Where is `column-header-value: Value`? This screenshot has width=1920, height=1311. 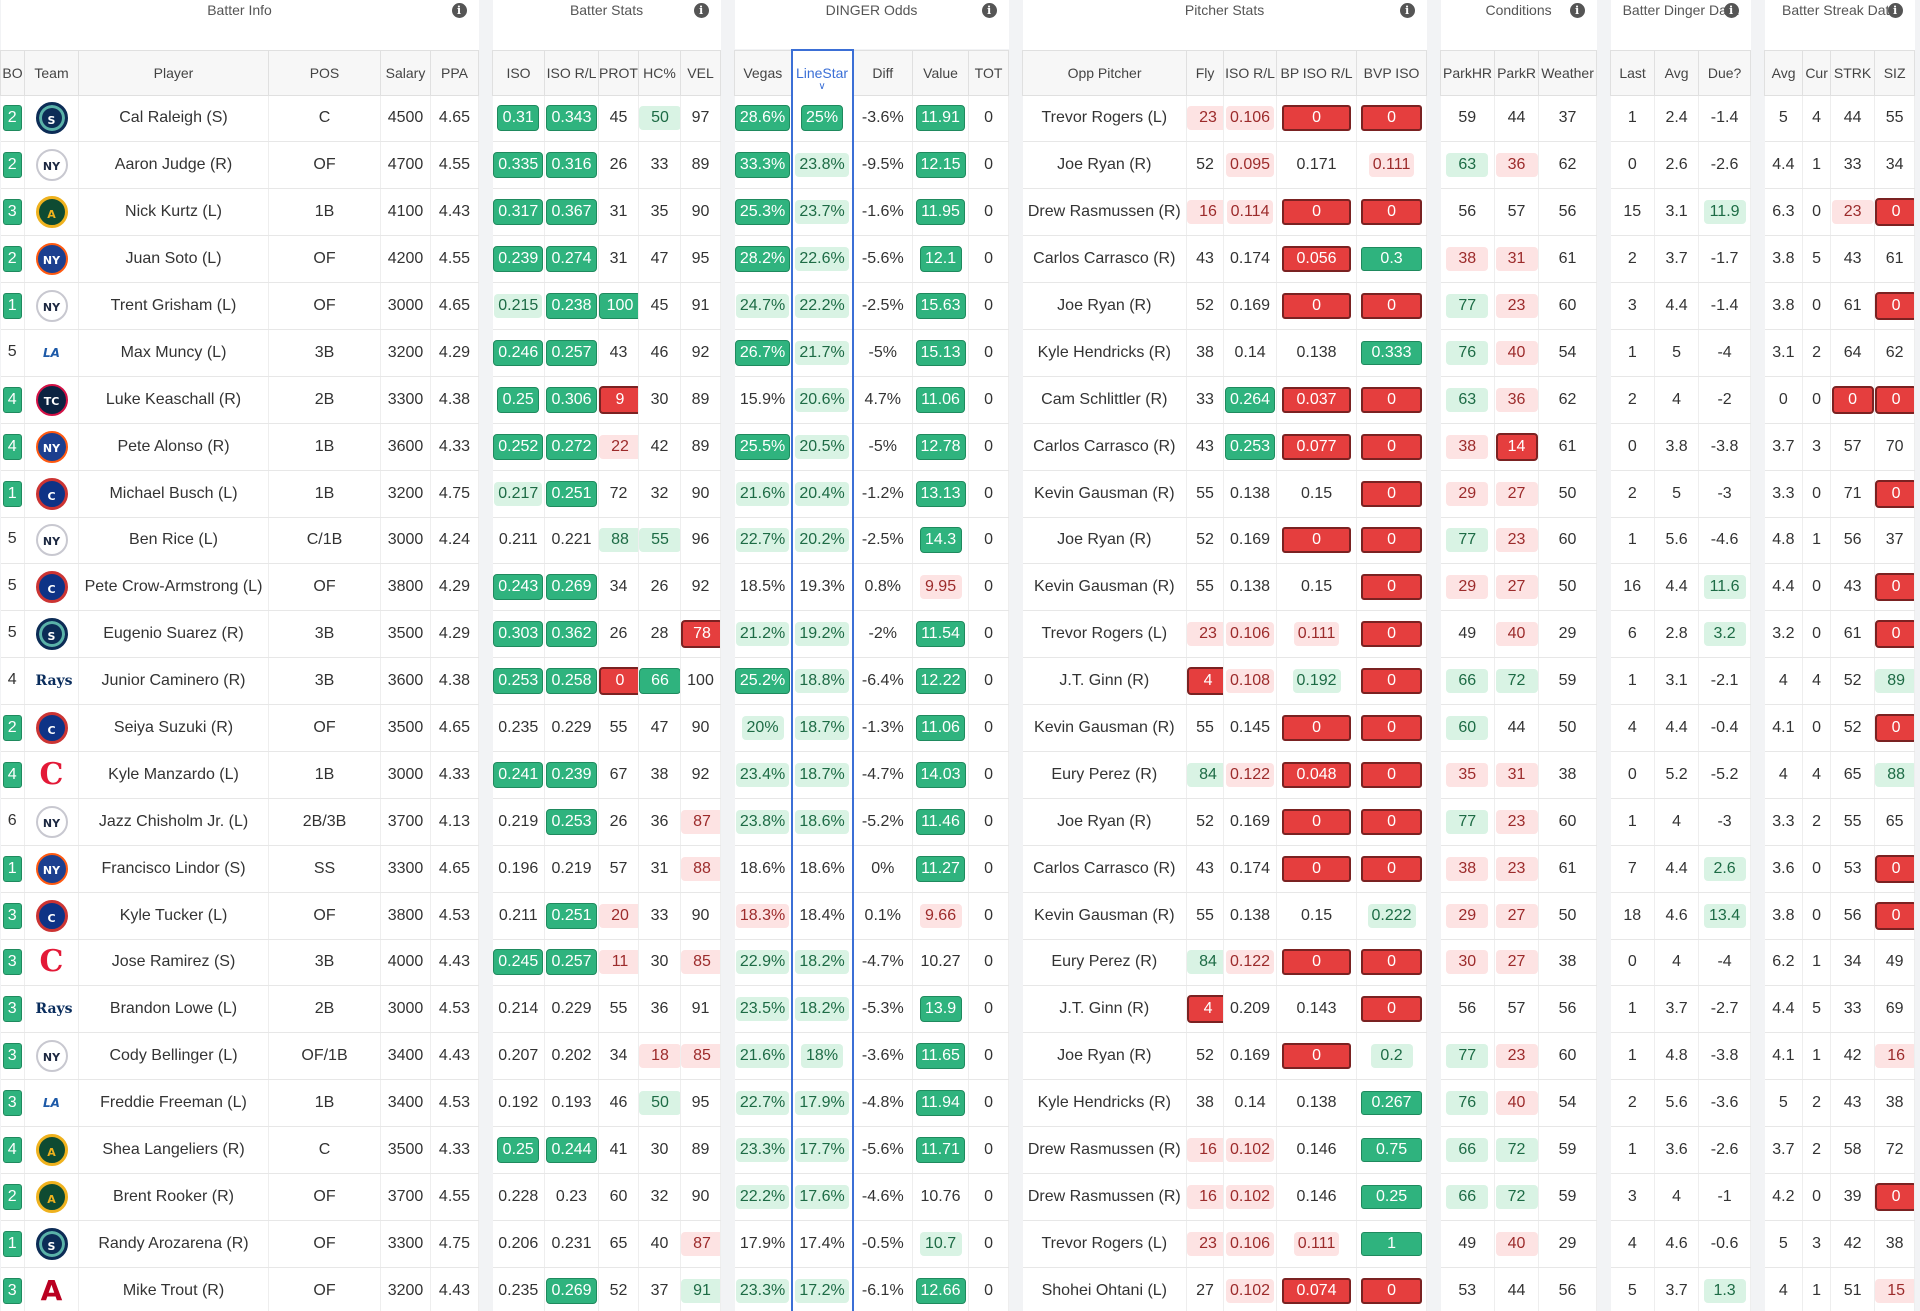
column-header-value: Value is located at coordinates (941, 72).